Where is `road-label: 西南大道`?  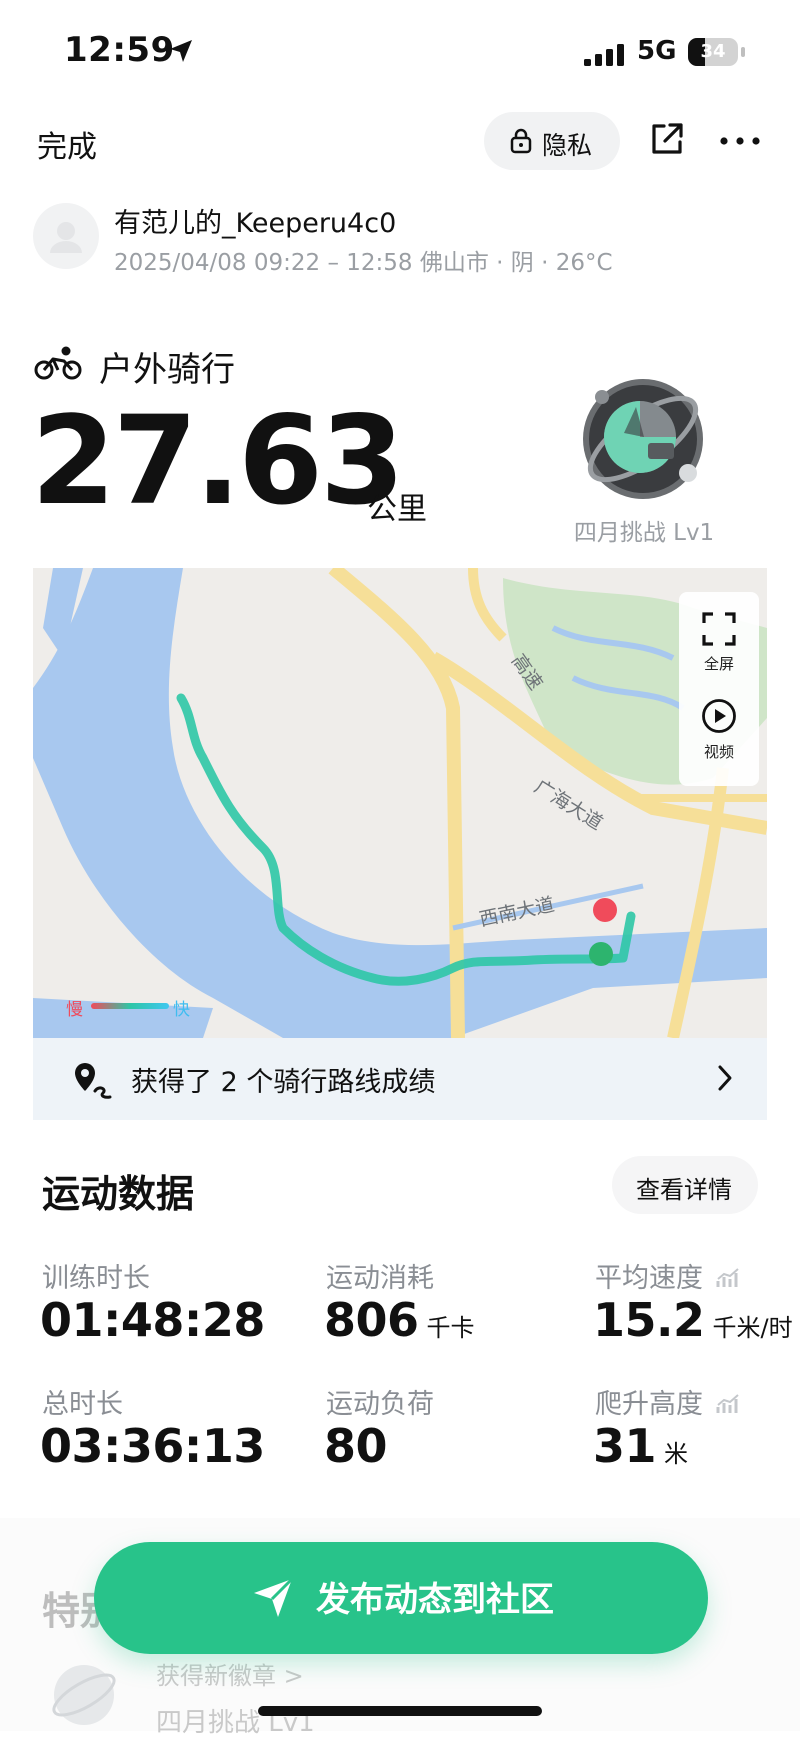
road-label: 西南大道 is located at coordinates (516, 912).